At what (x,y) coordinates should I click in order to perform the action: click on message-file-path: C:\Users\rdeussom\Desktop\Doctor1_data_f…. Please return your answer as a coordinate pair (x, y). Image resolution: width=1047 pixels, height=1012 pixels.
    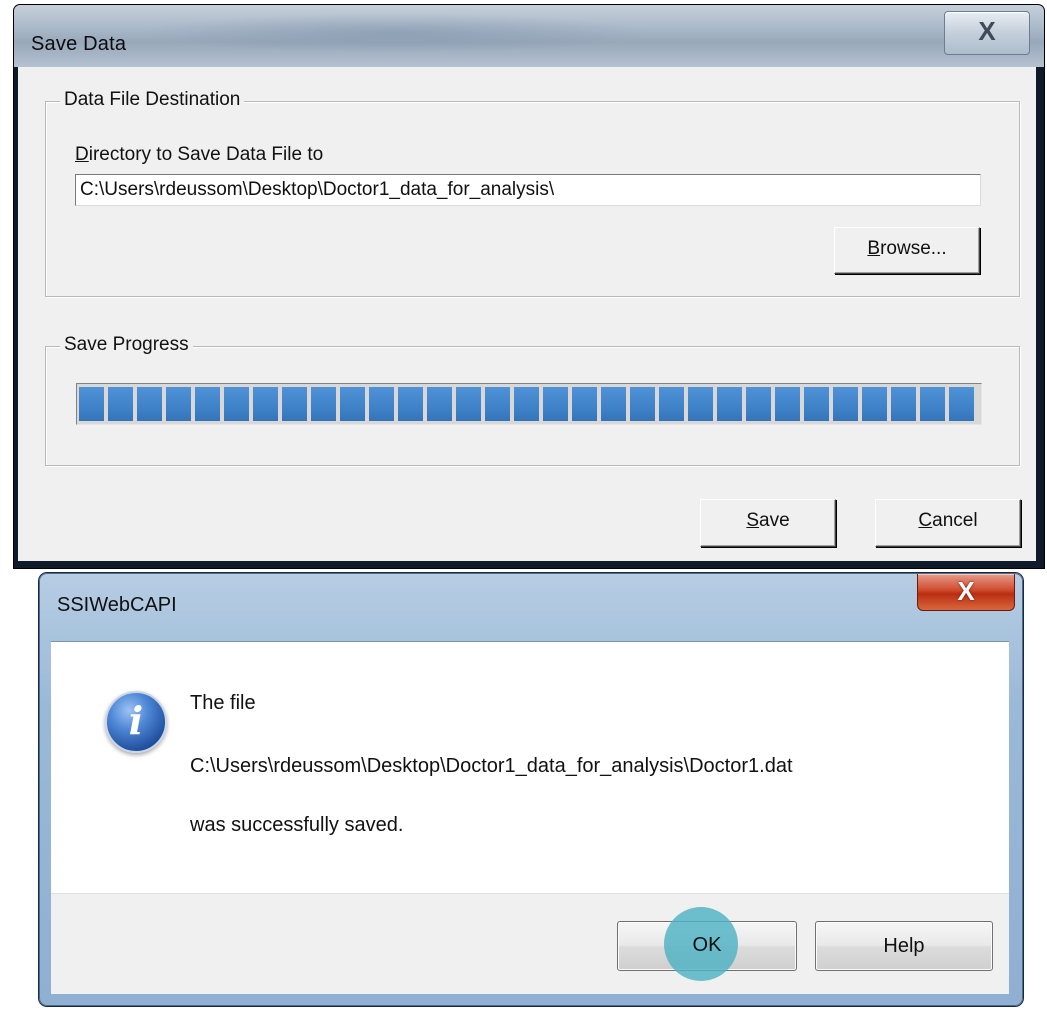
    Looking at the image, I should click on (491, 766).